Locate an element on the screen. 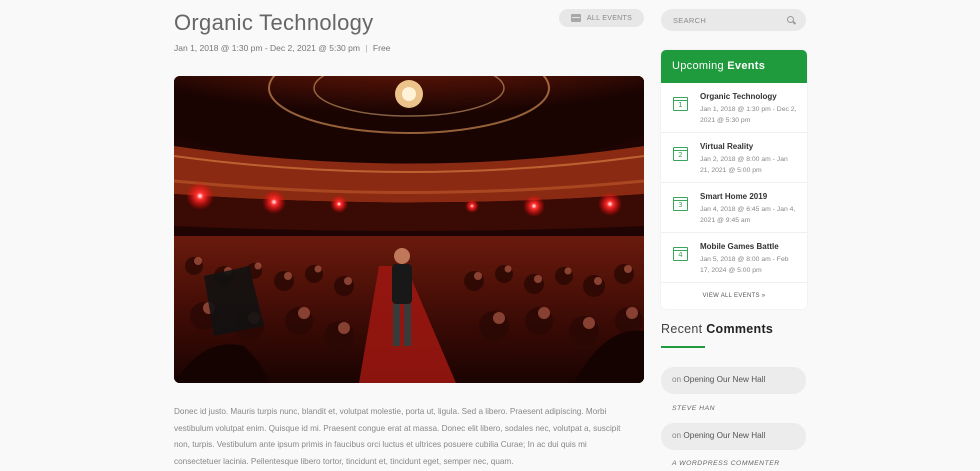 The height and width of the screenshot is (471, 980). upcoming-event-name: Organic Technology is located at coordinates (749, 96).